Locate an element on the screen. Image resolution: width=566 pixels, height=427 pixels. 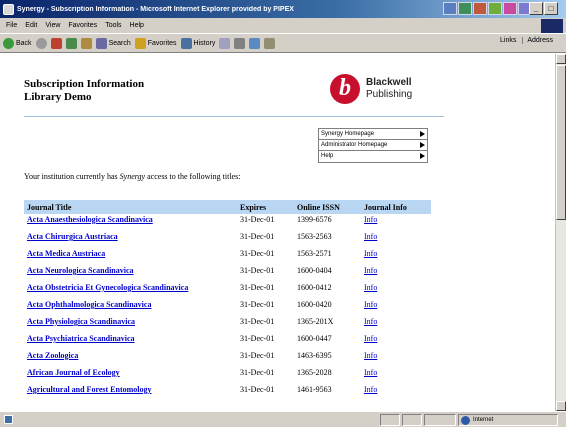
menu-file: File is located at coordinates (11, 25).